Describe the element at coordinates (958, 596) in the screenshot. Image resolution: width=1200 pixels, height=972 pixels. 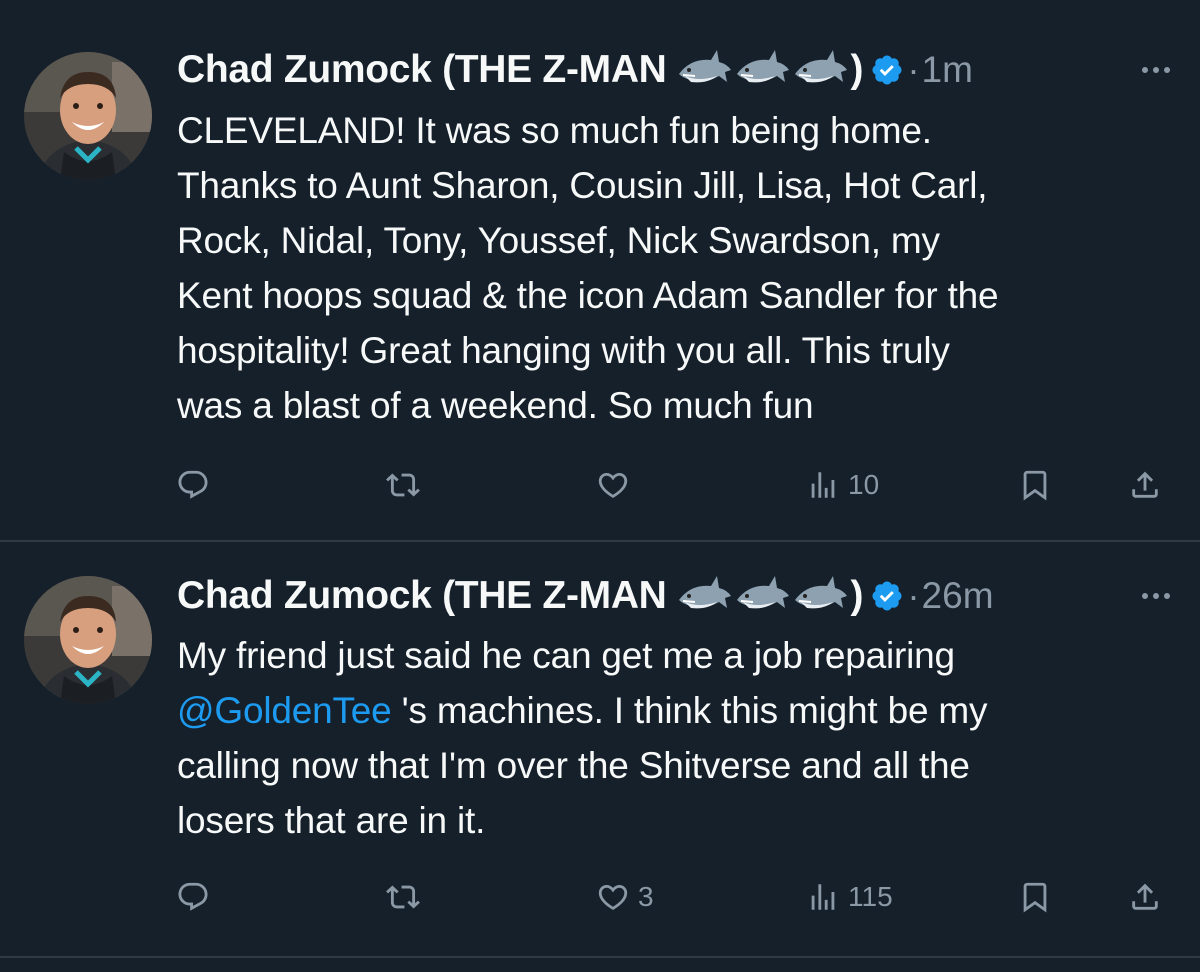
I see `timestamp: 26m` at that location.